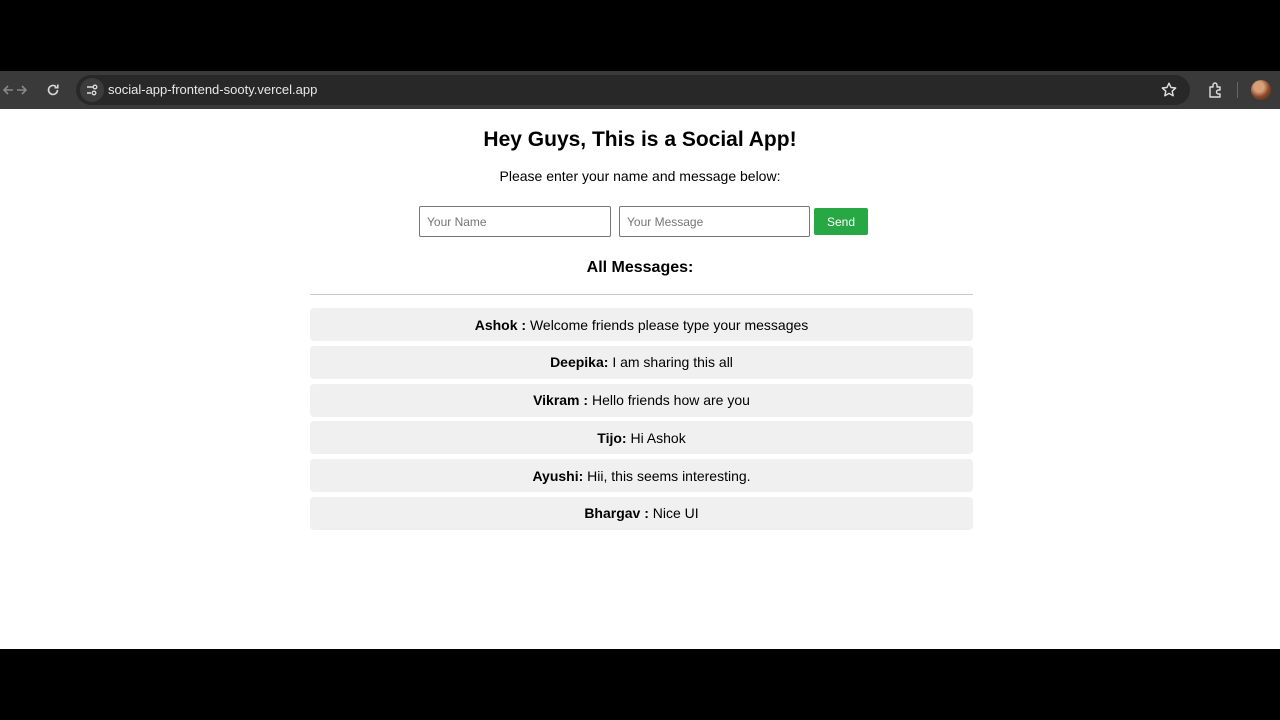  I want to click on site-info-icon, so click(92, 90).